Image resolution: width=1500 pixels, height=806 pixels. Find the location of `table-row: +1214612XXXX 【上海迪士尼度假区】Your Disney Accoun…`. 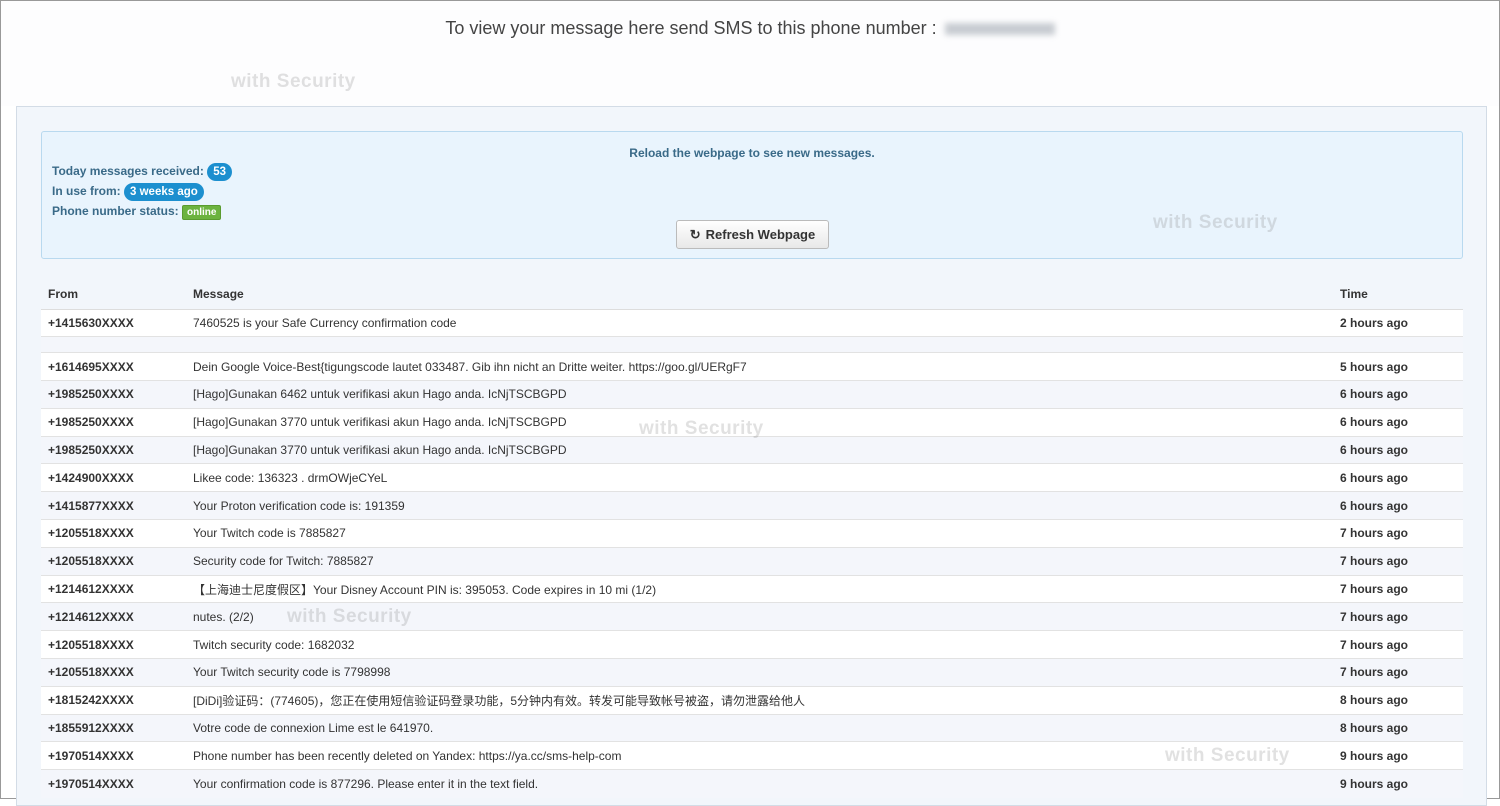

table-row: +1214612XXXX 【上海迪士尼度假区】Your Disney Accoun… is located at coordinates (752, 588).